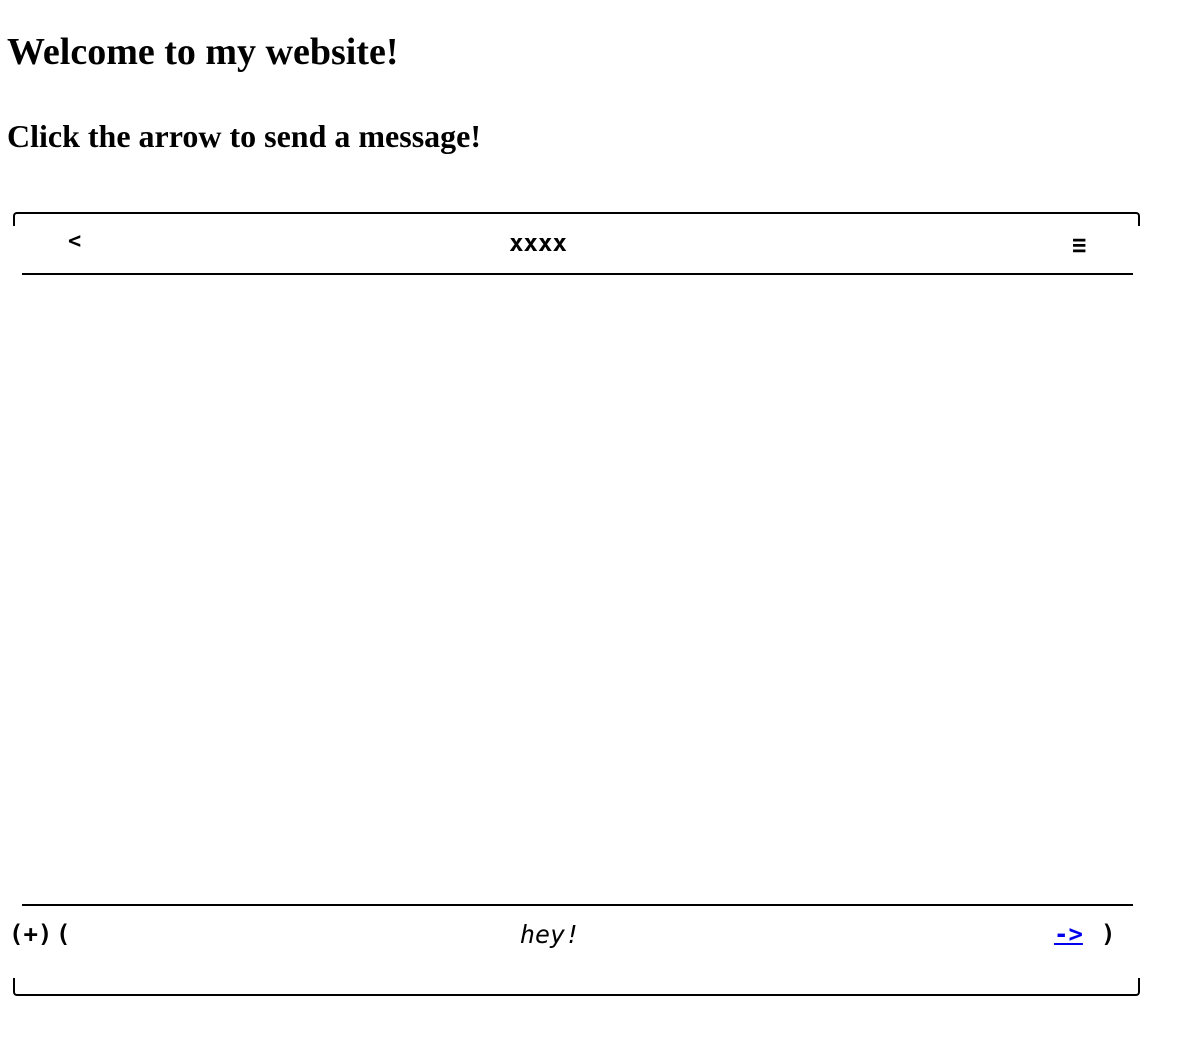  Describe the element at coordinates (1079, 245) in the screenshot. I see `hamburger-menu-icon: ≡` at that location.